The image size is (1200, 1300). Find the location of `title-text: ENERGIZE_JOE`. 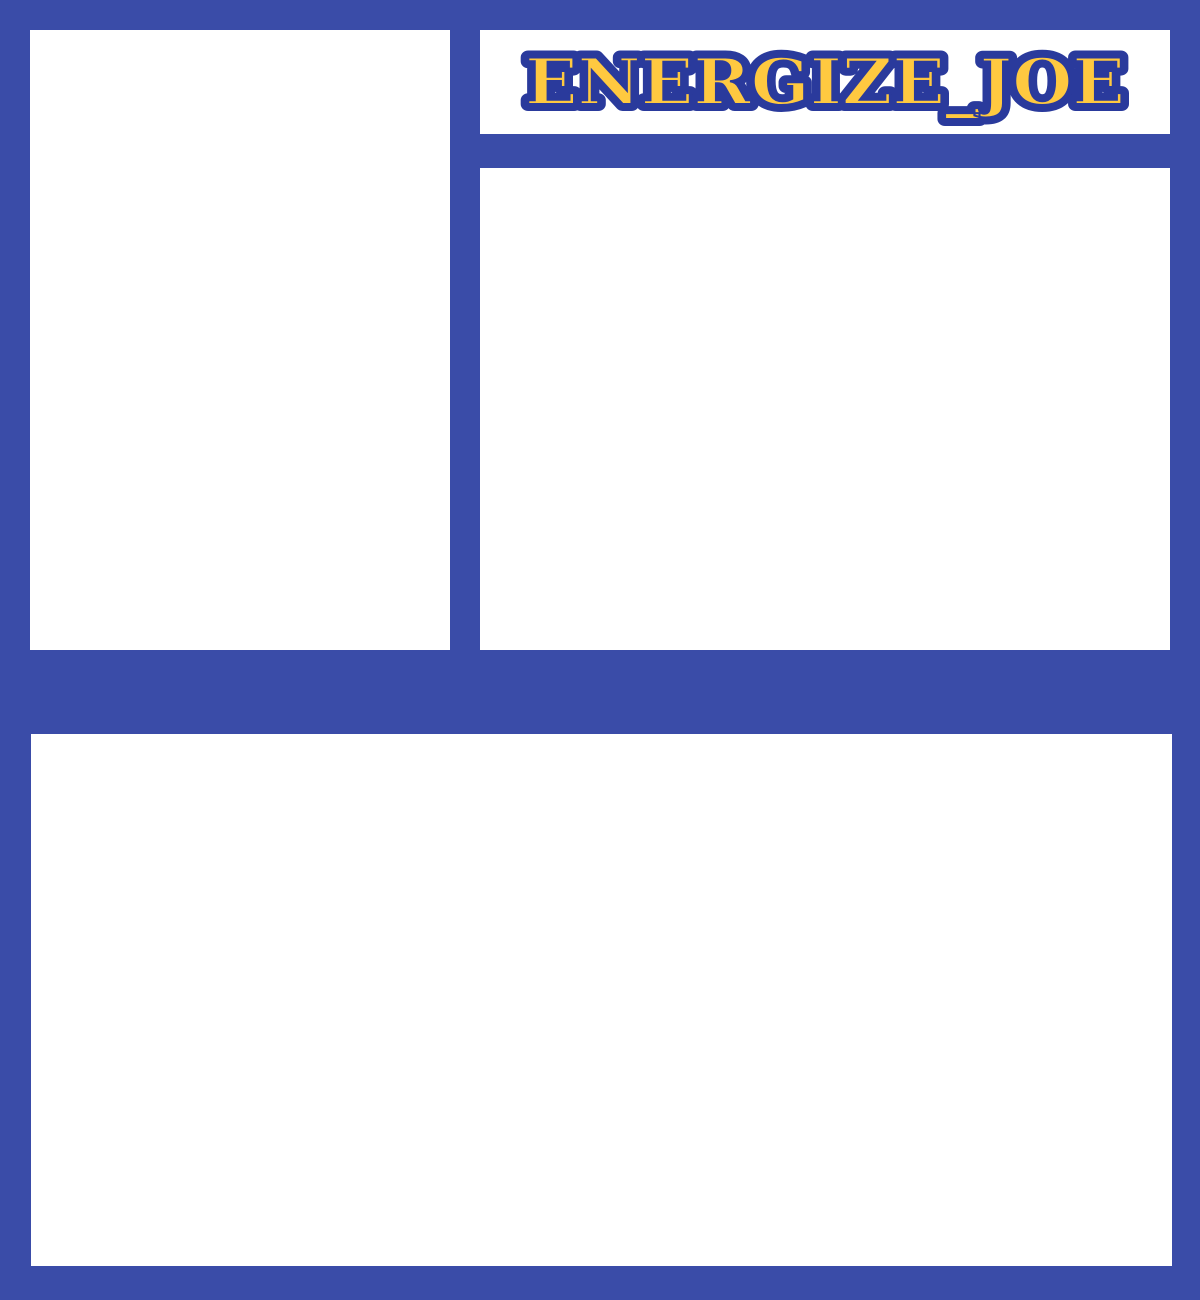

title-text: ENERGIZE_JOE is located at coordinates (825, 82).